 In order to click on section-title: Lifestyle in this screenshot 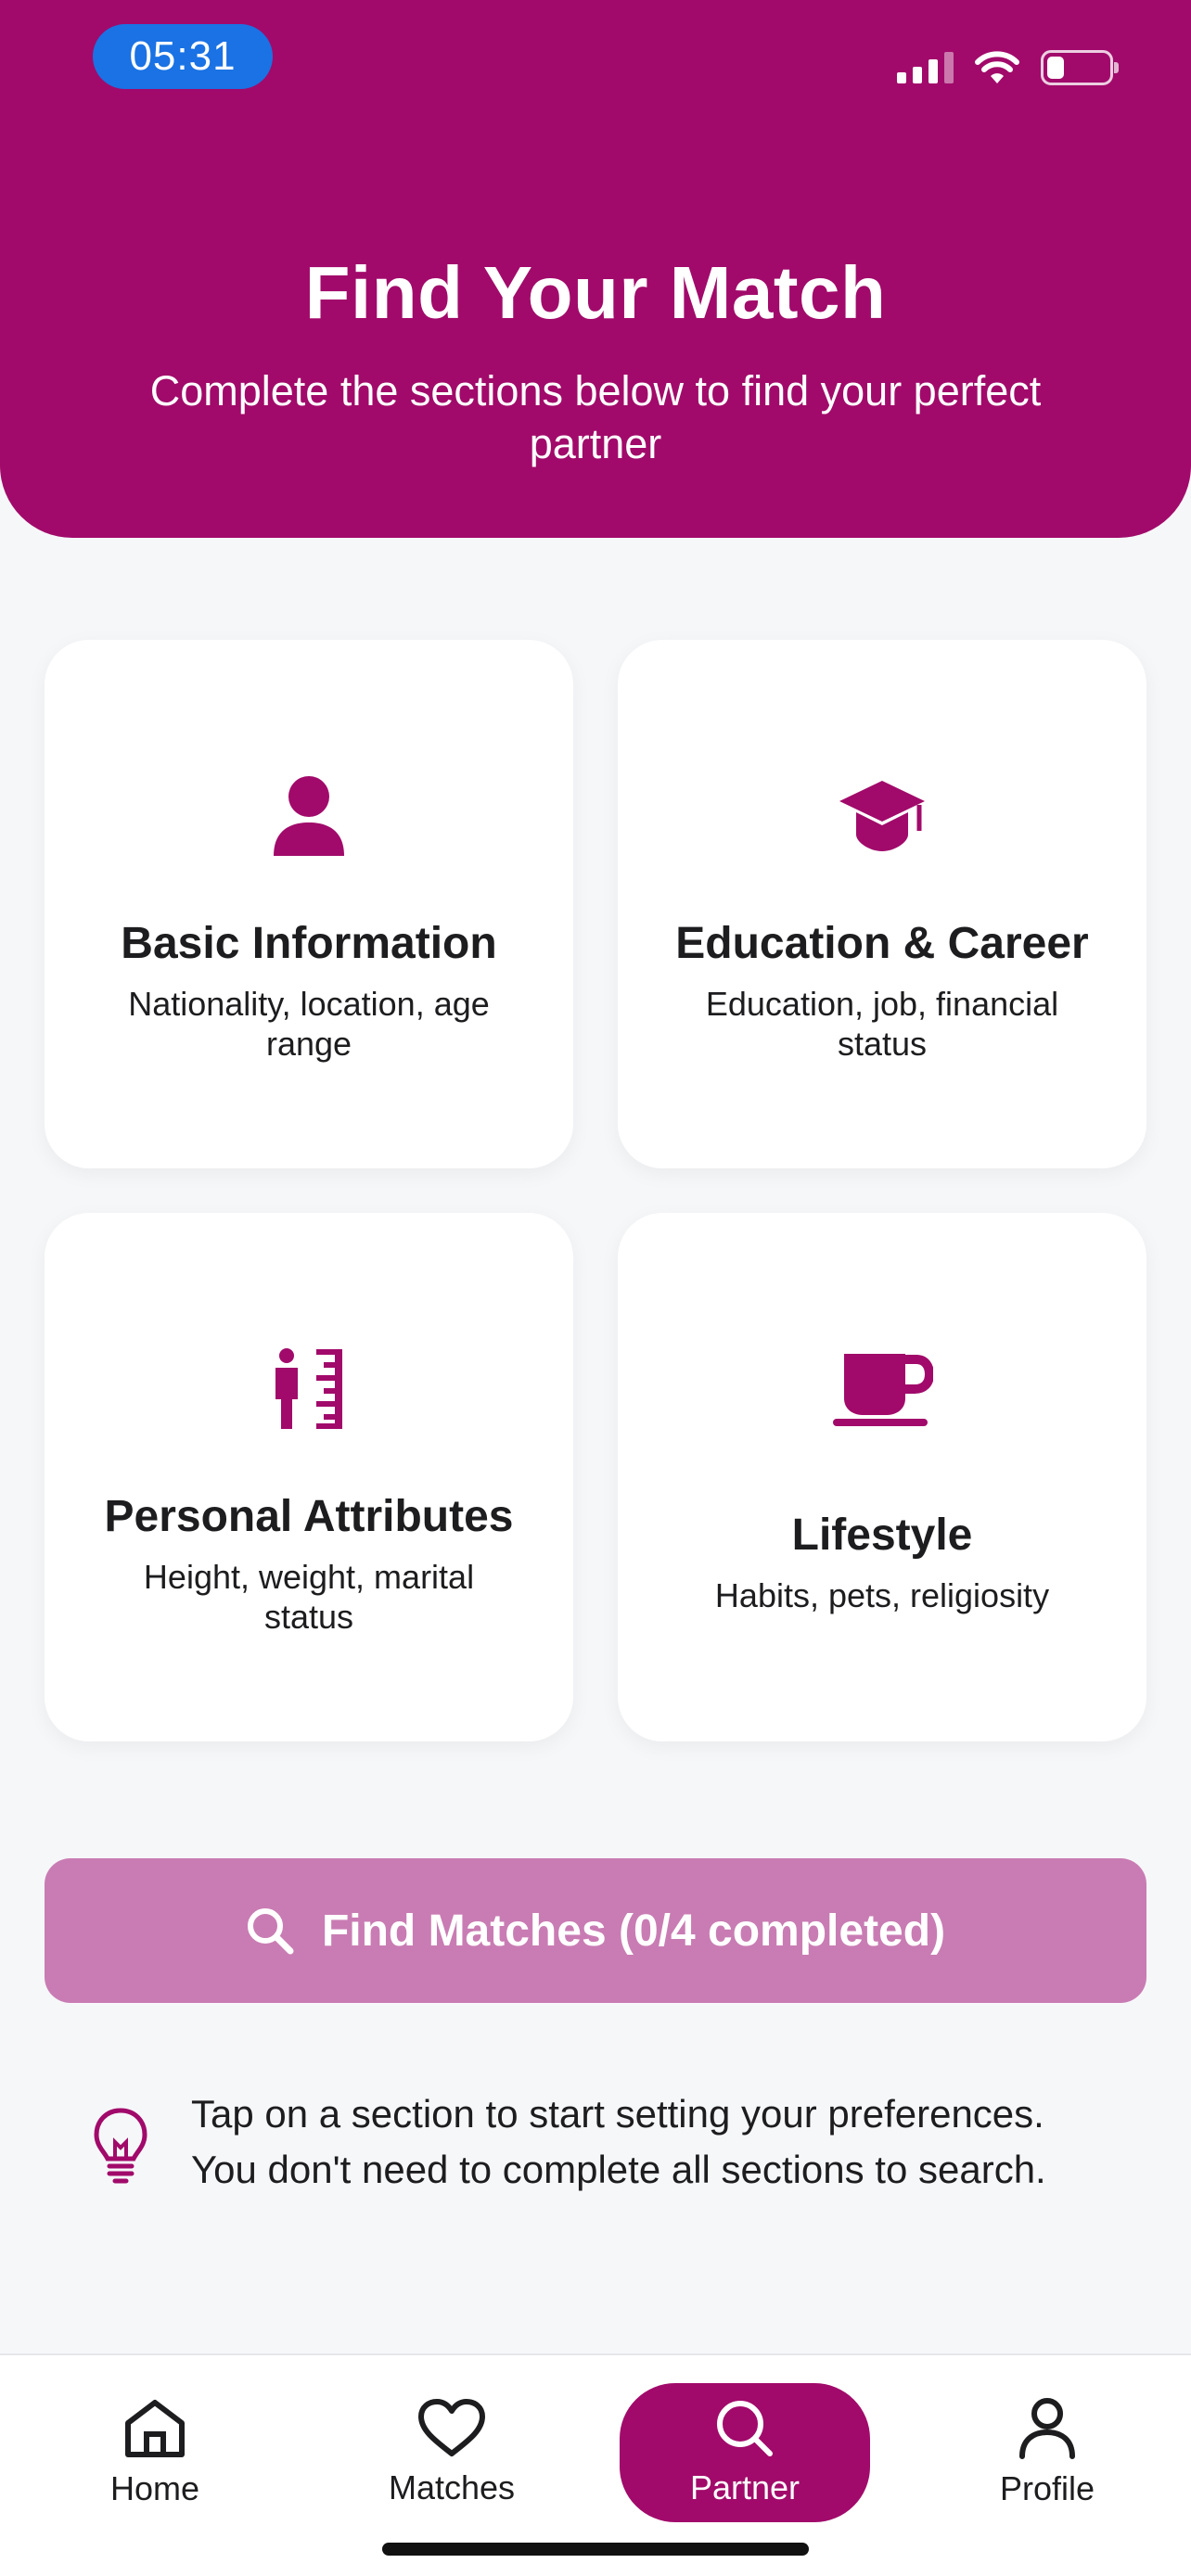, I will do `click(882, 1535)`.